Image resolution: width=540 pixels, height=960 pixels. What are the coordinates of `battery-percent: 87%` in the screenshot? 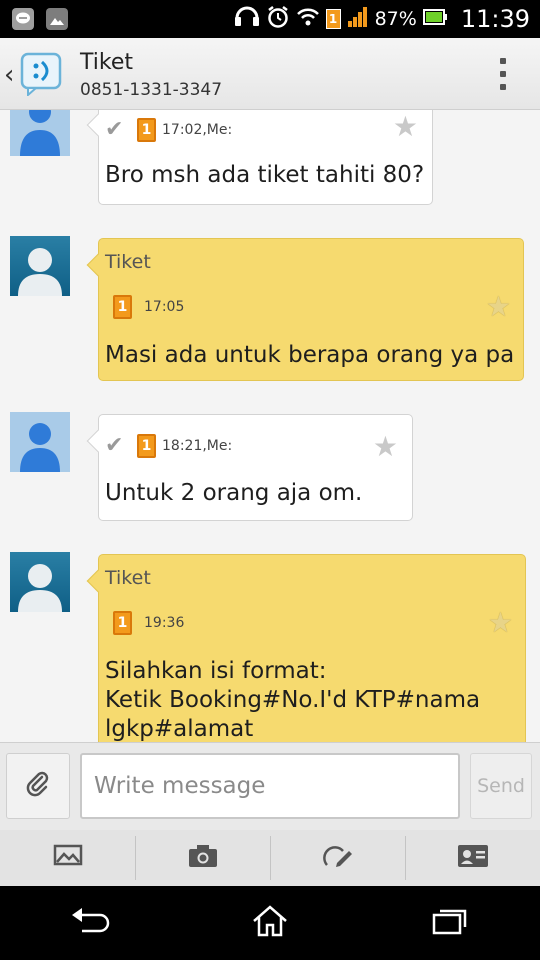 It's located at (395, 19).